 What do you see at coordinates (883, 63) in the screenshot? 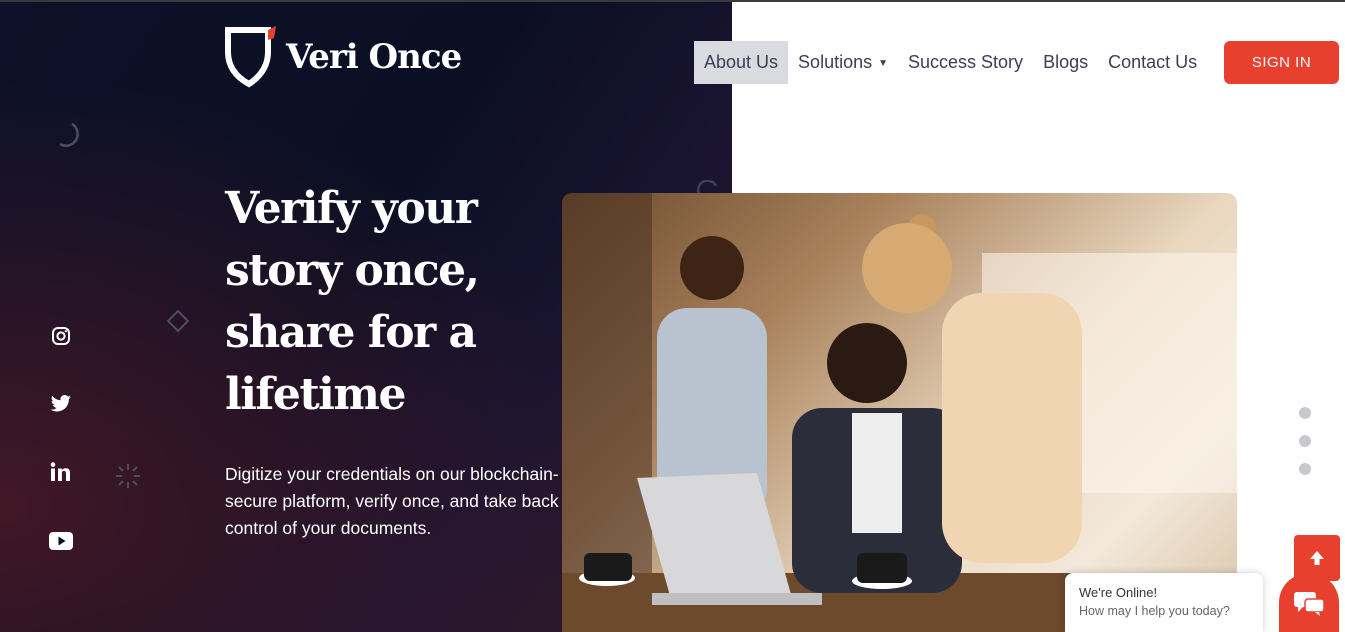
I see `caret-down-icon: ▼` at bounding box center [883, 63].